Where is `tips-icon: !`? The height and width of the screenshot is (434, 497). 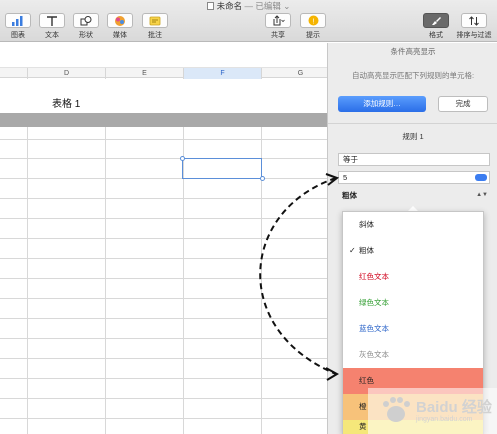 tips-icon: ! is located at coordinates (313, 20).